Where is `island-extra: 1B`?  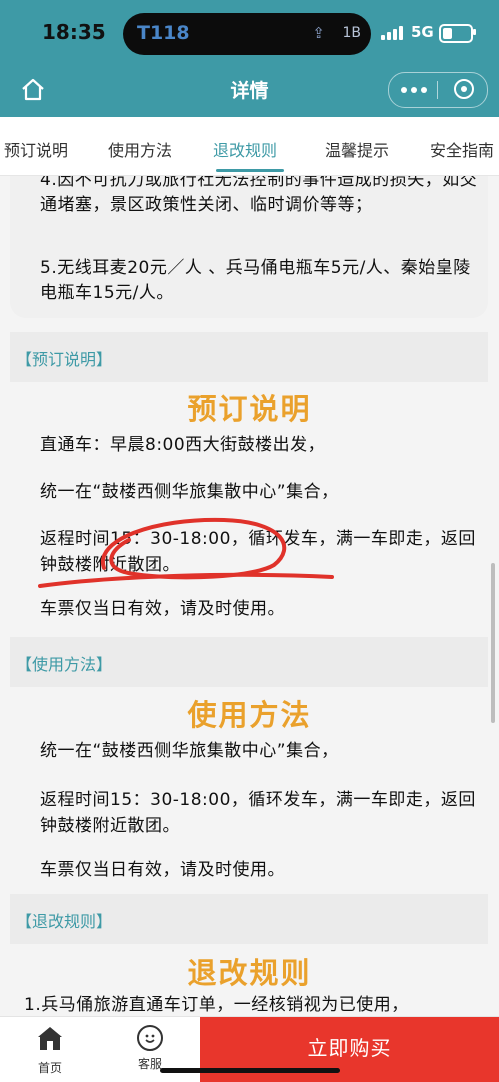
island-extra: 1B is located at coordinates (351, 33).